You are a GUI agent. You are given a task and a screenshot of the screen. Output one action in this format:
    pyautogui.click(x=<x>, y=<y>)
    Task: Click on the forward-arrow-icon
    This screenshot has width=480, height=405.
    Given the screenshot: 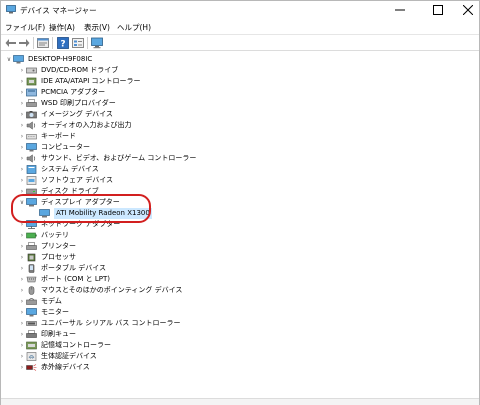 What is the action you would take?
    pyautogui.click(x=24, y=43)
    